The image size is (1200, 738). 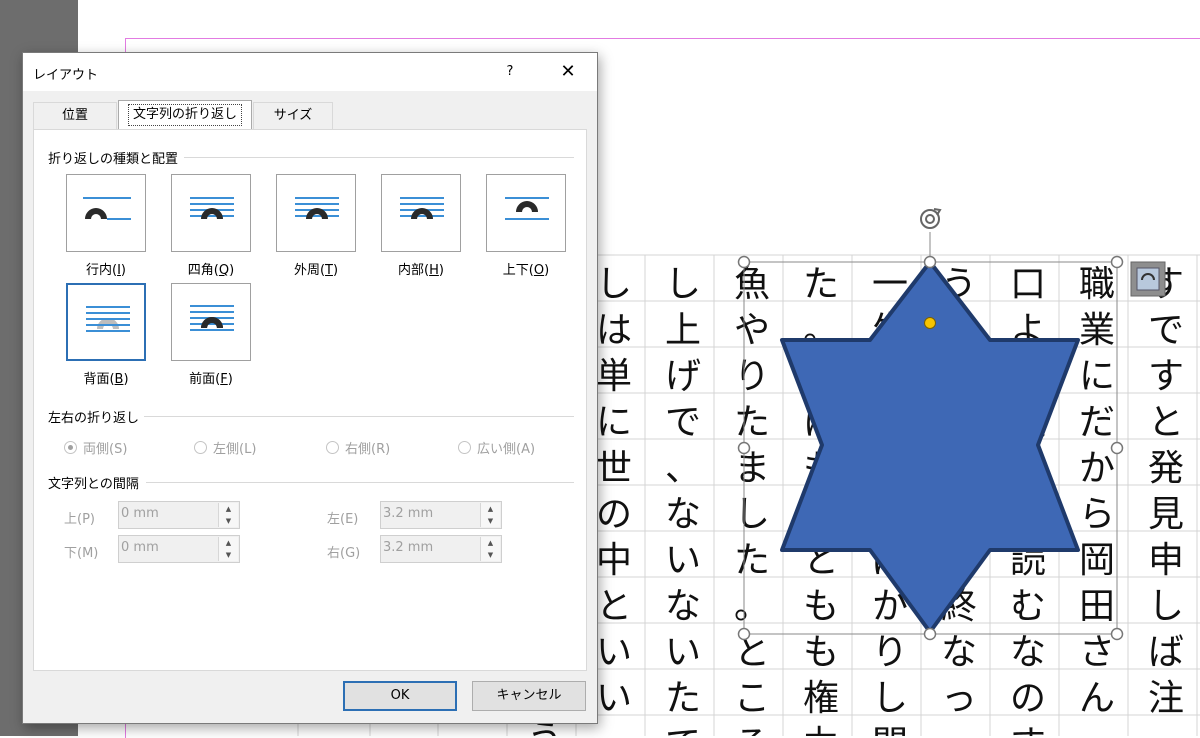 I want to click on text-char: 閉, so click(x=890, y=730).